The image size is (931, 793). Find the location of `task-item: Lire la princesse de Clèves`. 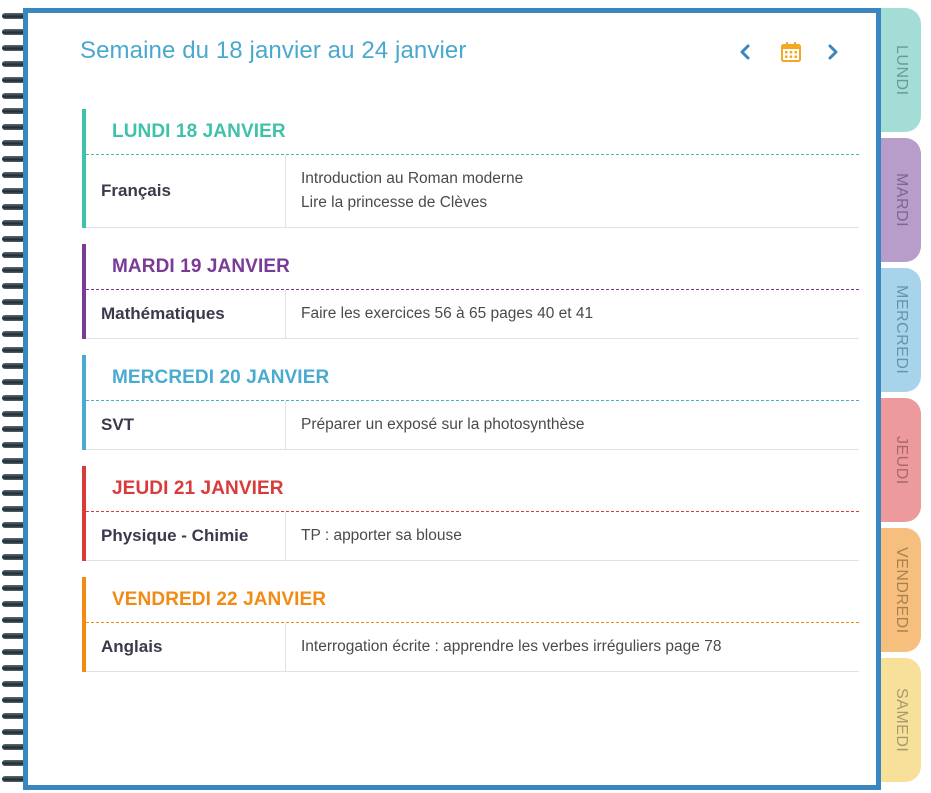

task-item: Lire la princesse de Clèves is located at coordinates (394, 202).